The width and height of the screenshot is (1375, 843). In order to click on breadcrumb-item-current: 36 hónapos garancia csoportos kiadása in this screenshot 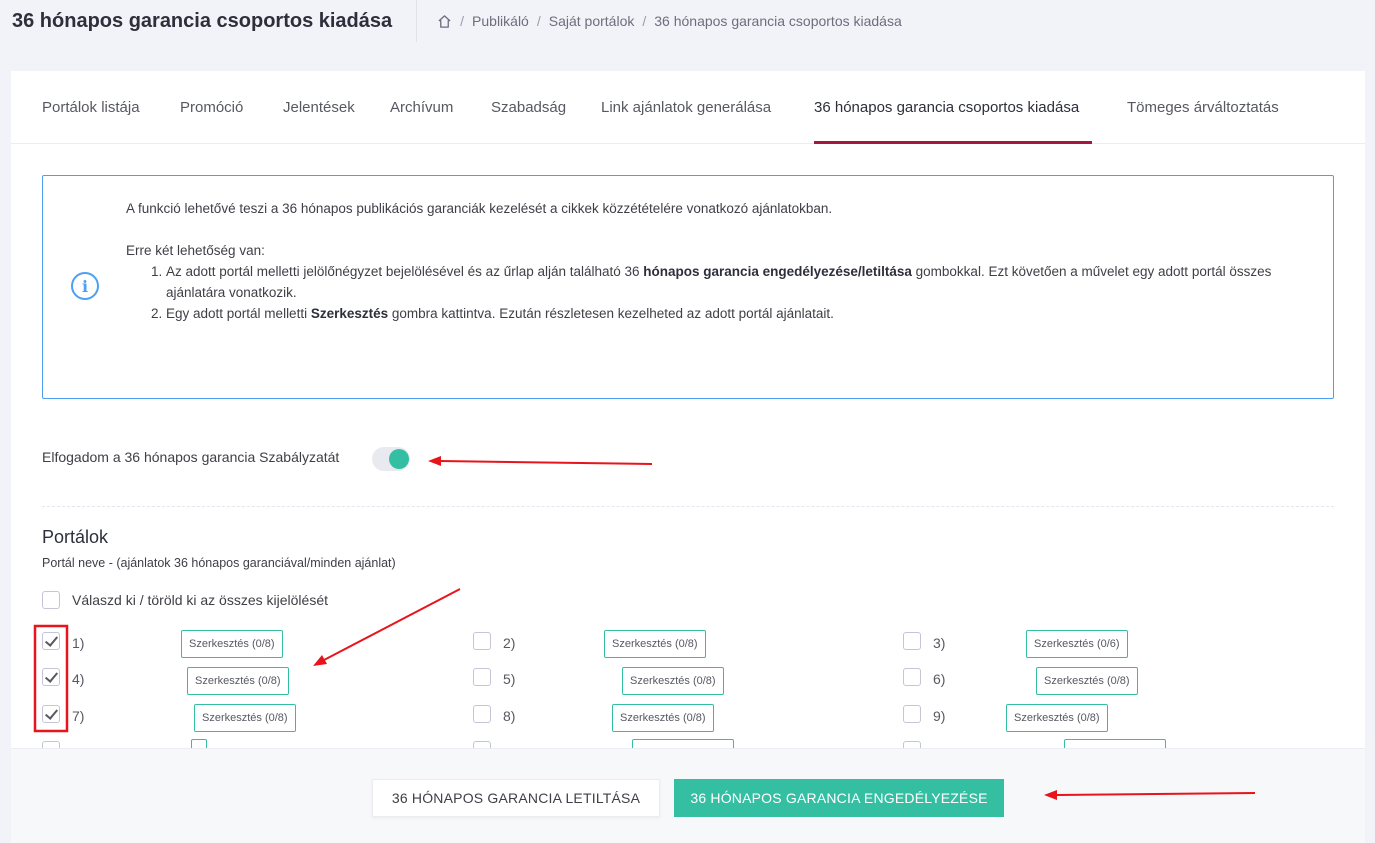, I will do `click(778, 21)`.